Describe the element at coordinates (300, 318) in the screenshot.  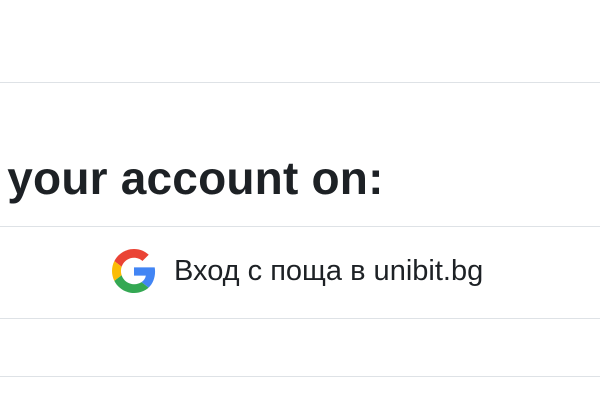
I see `provider-divider` at that location.